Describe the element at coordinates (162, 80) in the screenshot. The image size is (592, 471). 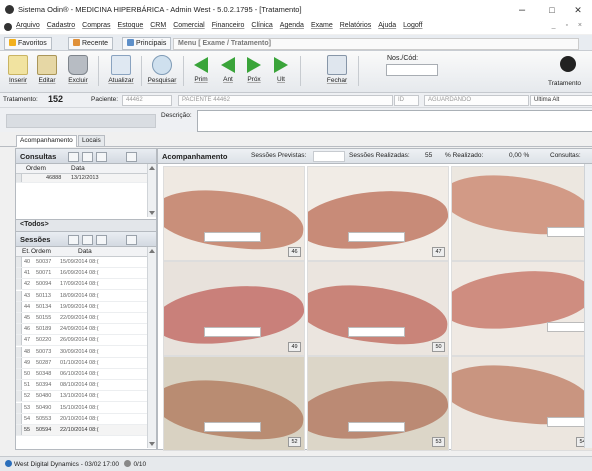
I see `pesquisar-label: Pesquisar` at that location.